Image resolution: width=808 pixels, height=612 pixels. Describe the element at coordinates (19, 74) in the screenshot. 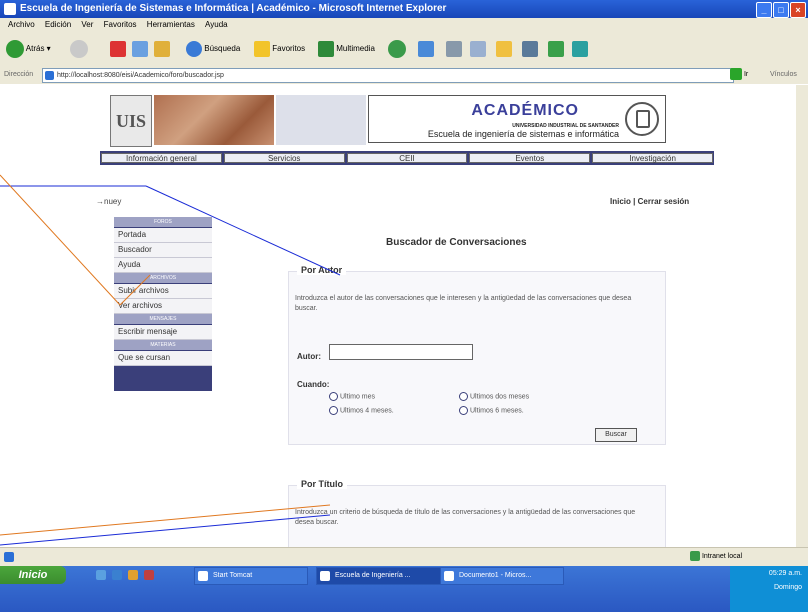

I see `address-label: Dirección` at that location.